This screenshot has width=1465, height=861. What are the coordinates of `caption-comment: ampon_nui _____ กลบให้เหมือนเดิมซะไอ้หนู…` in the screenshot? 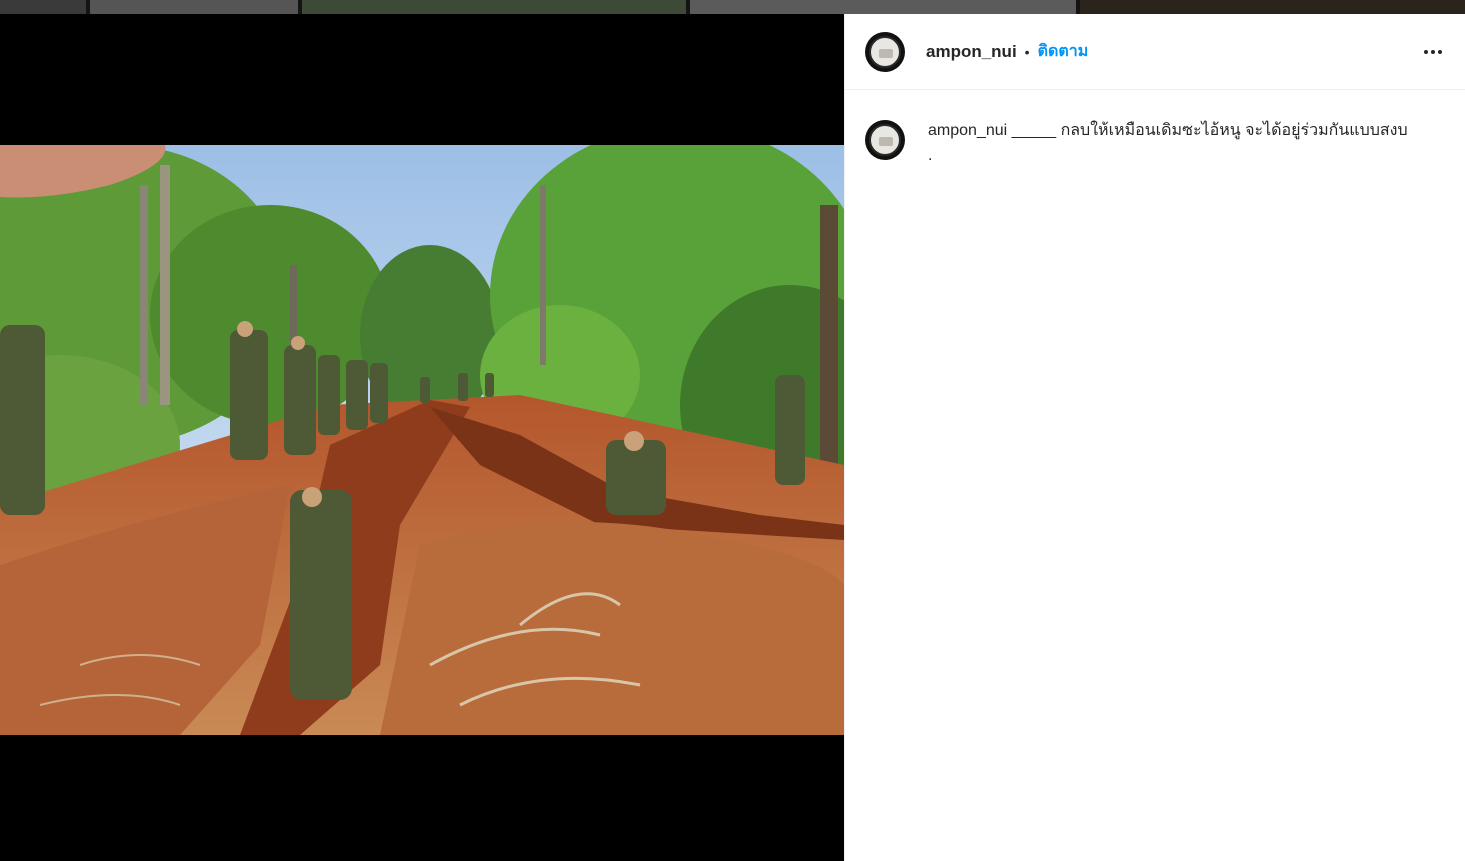 It's located at (1155, 129).